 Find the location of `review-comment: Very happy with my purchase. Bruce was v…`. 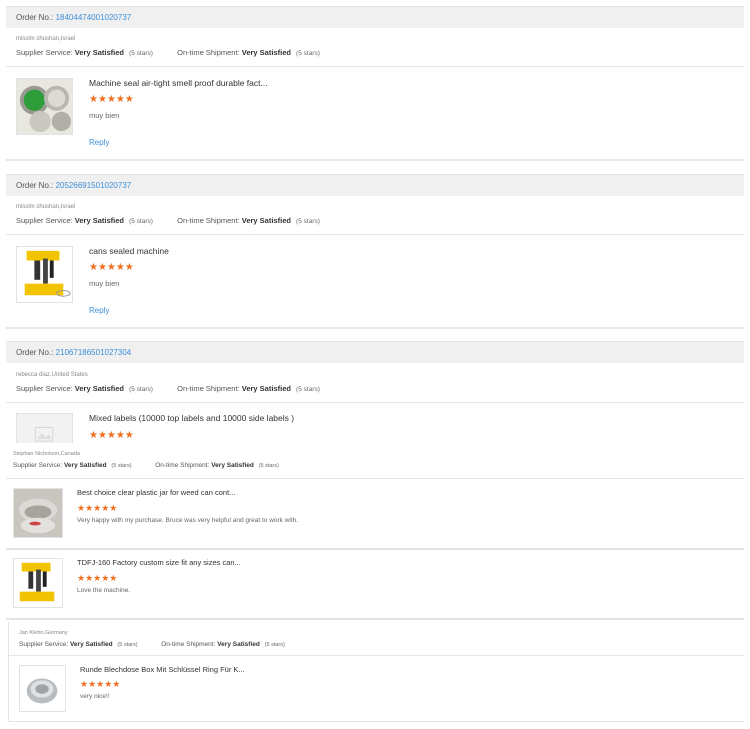

review-comment: Very happy with my purchase. Bruce was v… is located at coordinates (188, 520).